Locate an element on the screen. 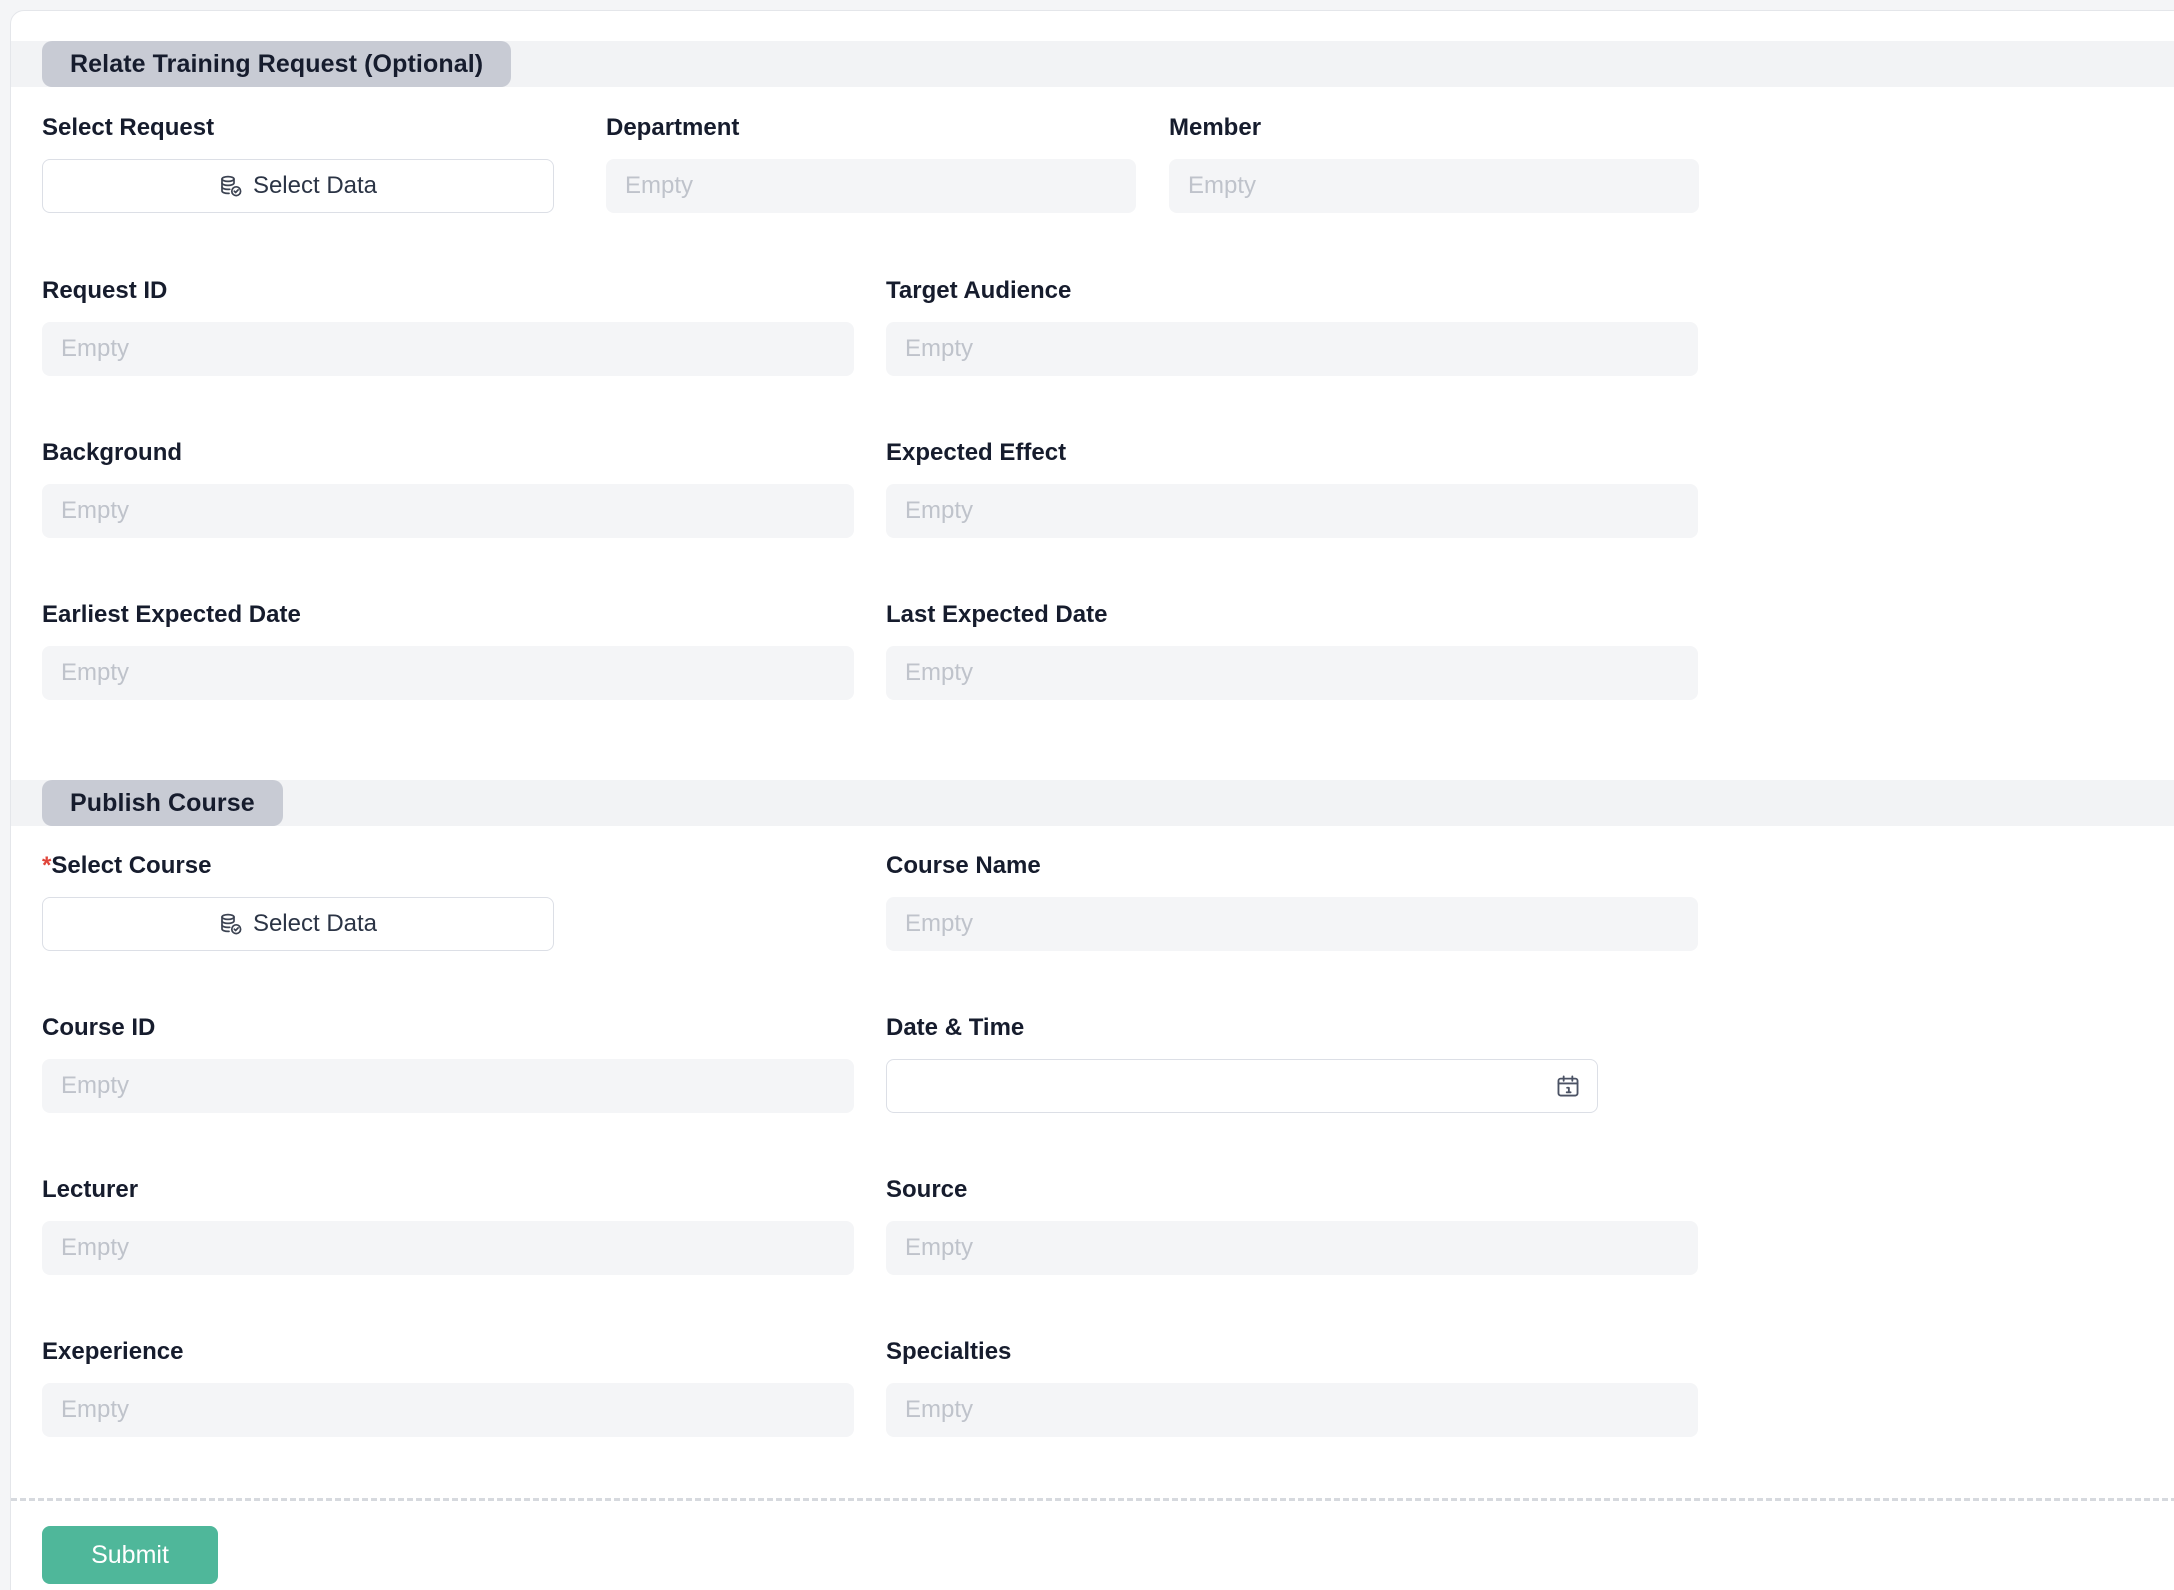  expected-effect-input: Empty is located at coordinates (1292, 511).